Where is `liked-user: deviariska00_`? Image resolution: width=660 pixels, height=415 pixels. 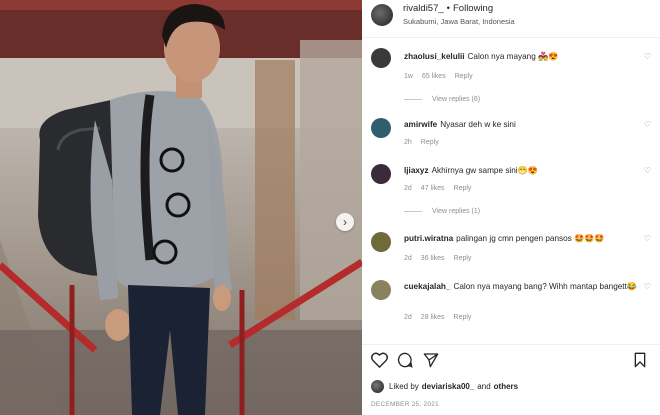
liked-user: deviariska00_ is located at coordinates (448, 386).